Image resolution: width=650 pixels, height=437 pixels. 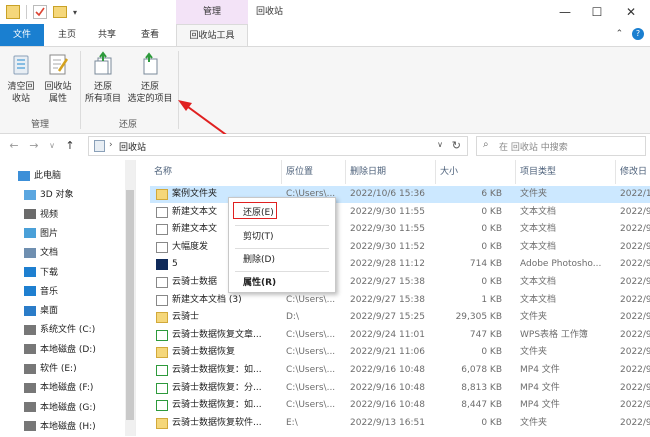 I want to click on restore-selected-button: 还原 选定的项目, so click(x=150, y=78).